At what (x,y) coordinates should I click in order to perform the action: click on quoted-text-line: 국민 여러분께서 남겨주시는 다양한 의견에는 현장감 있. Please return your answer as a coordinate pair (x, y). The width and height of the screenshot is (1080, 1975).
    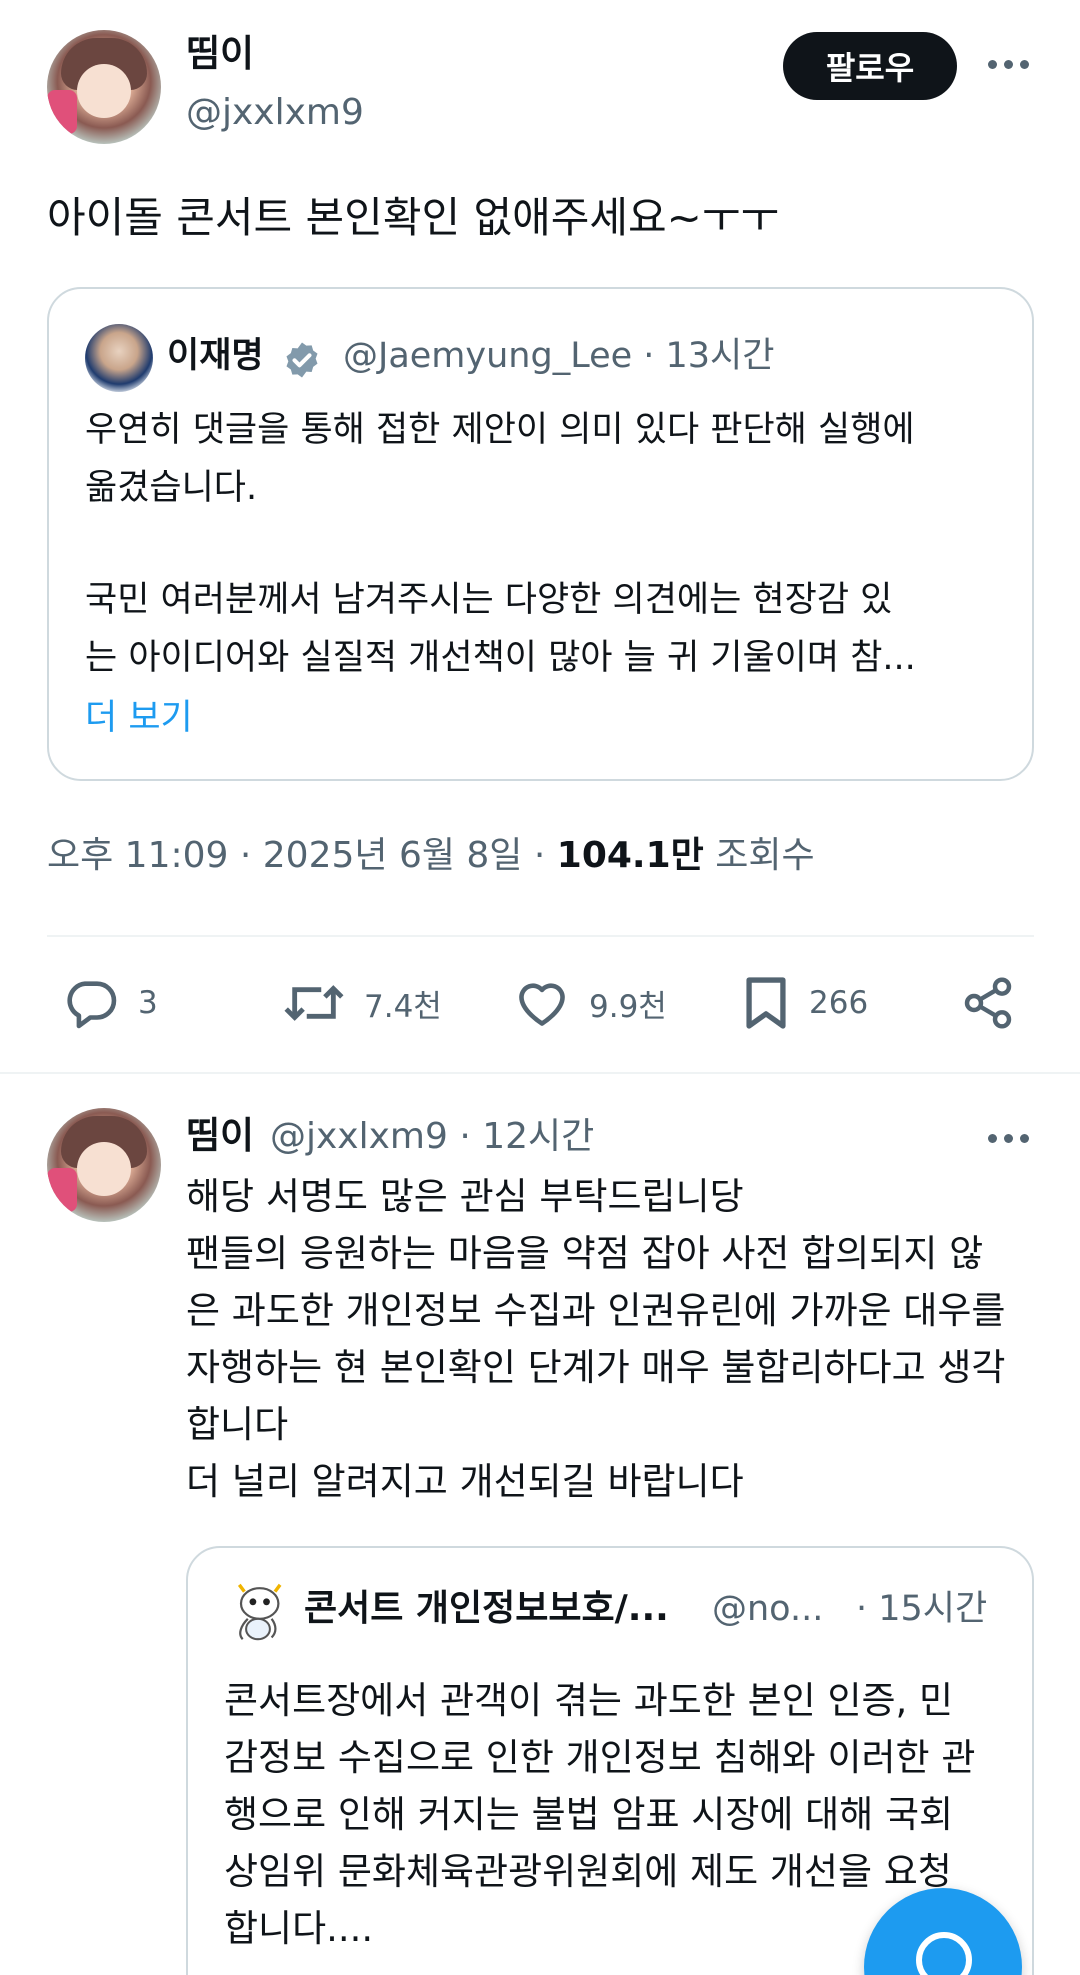
    Looking at the image, I should click on (489, 600).